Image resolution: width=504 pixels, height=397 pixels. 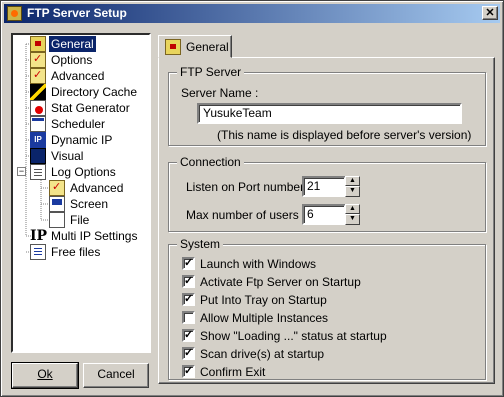 I want to click on tab-label: General, so click(x=207, y=47).